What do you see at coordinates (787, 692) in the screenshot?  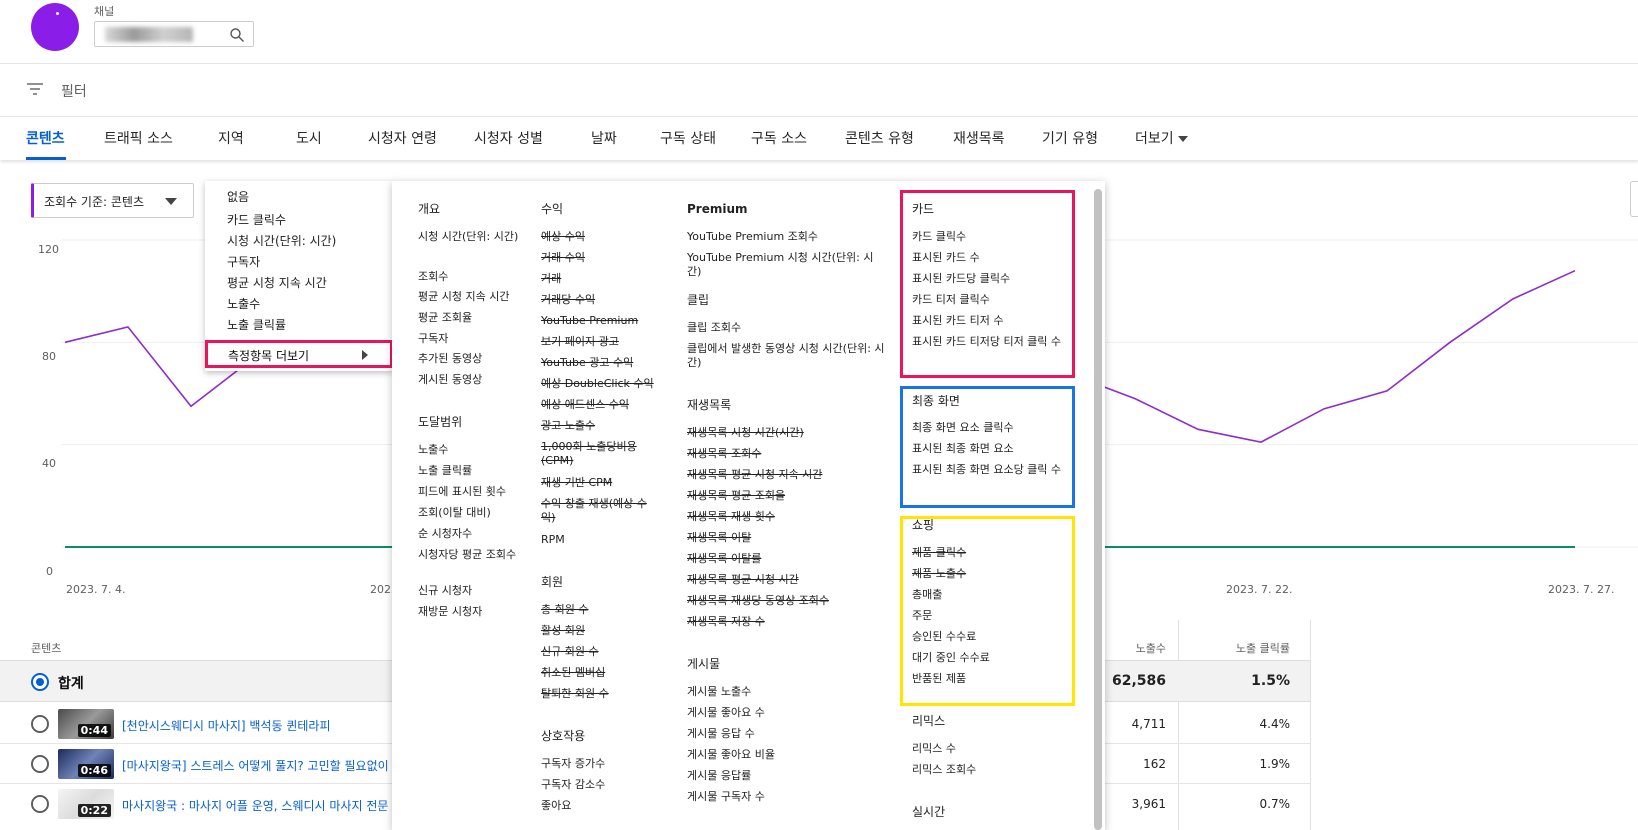 I see `metric-option: 게시물 노출수` at bounding box center [787, 692].